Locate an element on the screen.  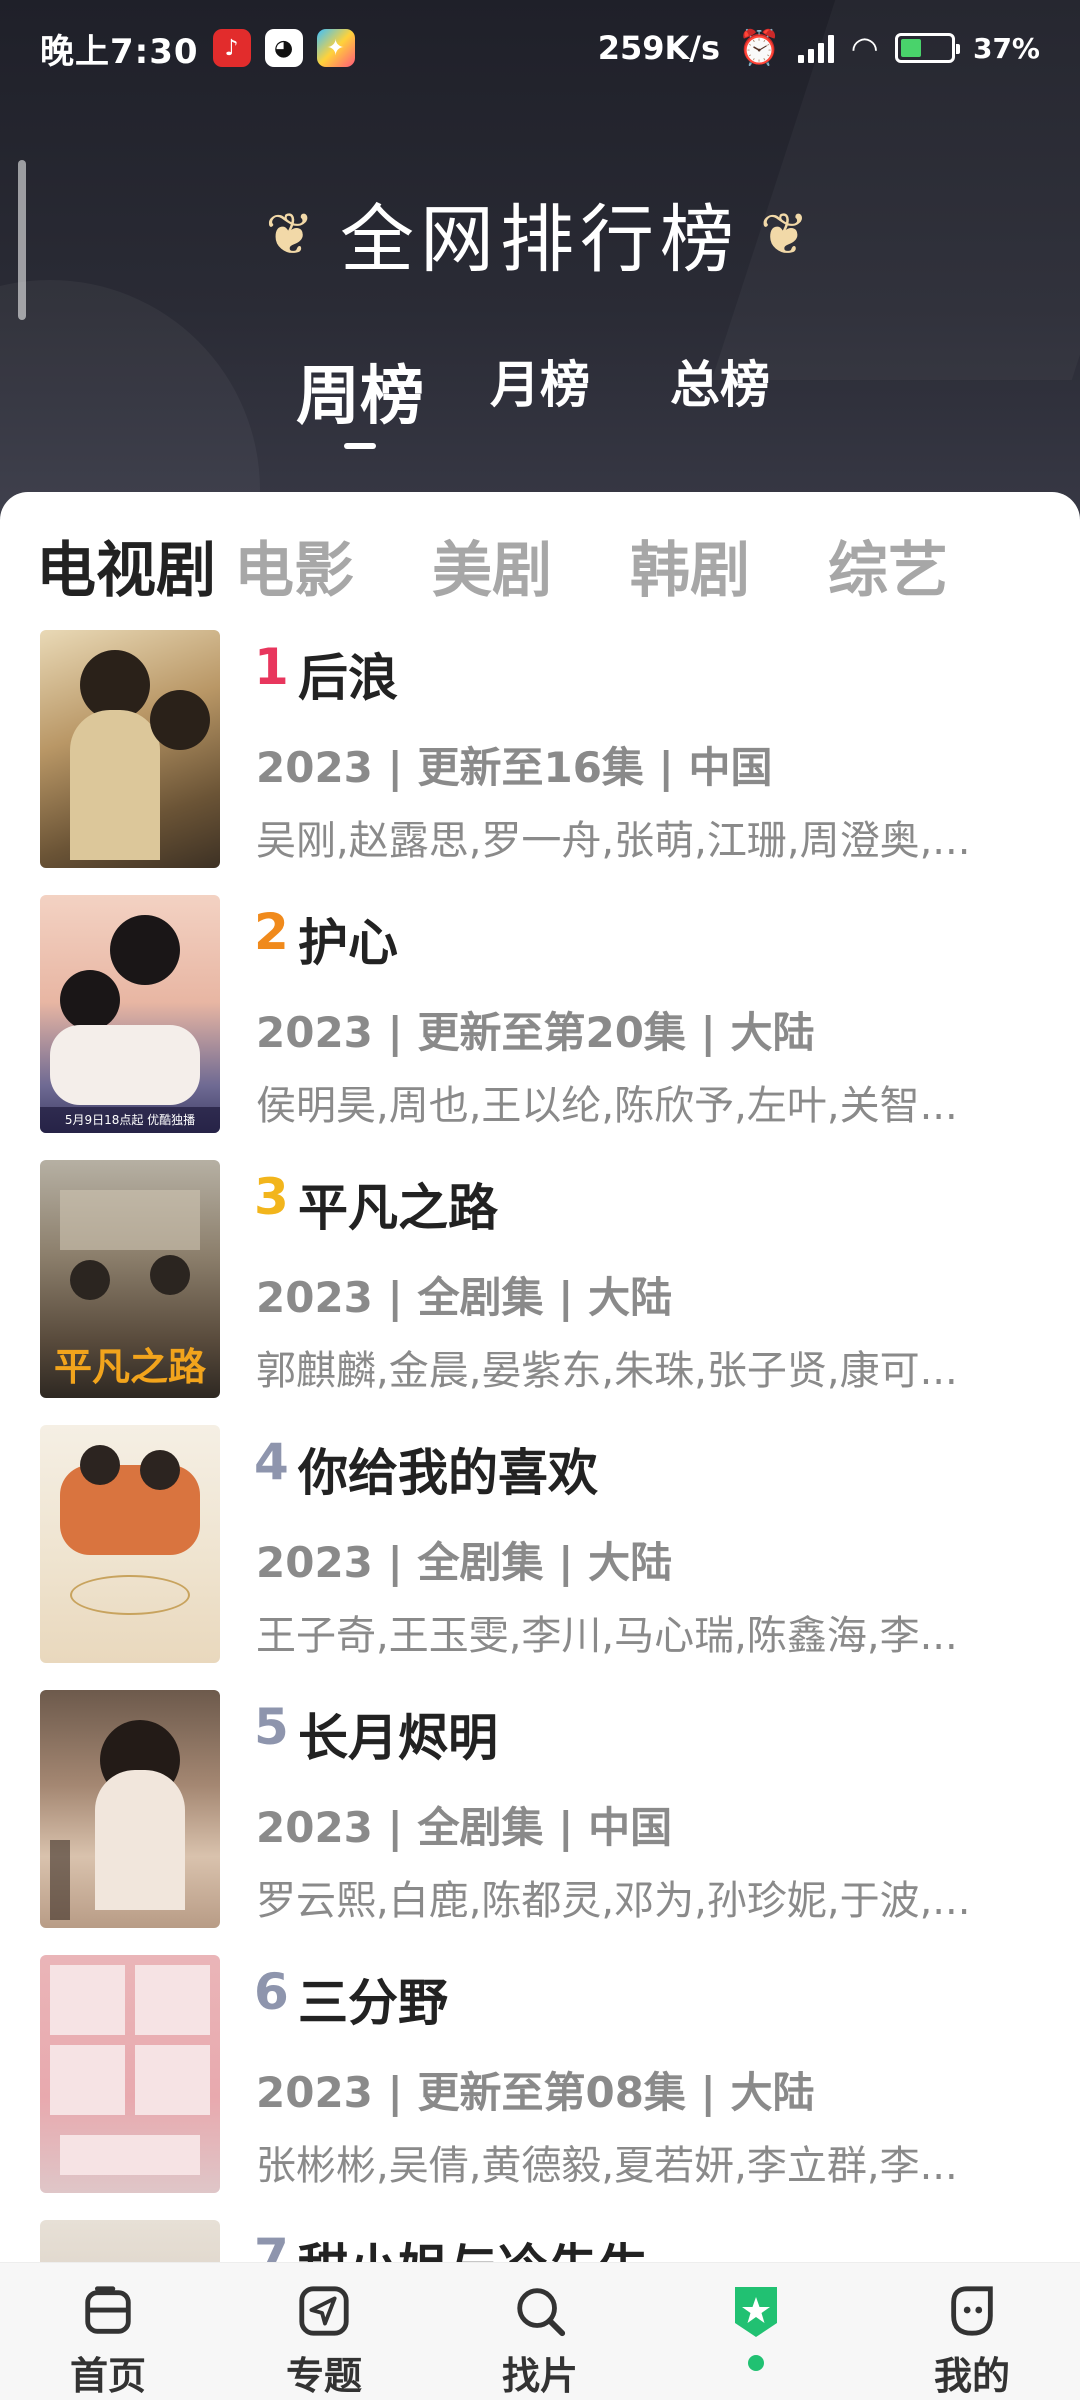
nav-label: 专题 is located at coordinates (323, 2376).